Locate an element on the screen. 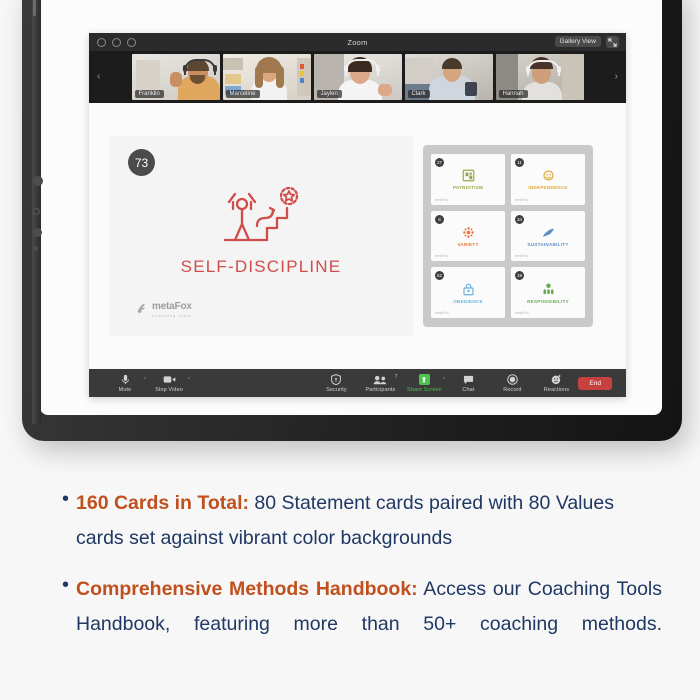  share-screen-icon is located at coordinates (424, 380).